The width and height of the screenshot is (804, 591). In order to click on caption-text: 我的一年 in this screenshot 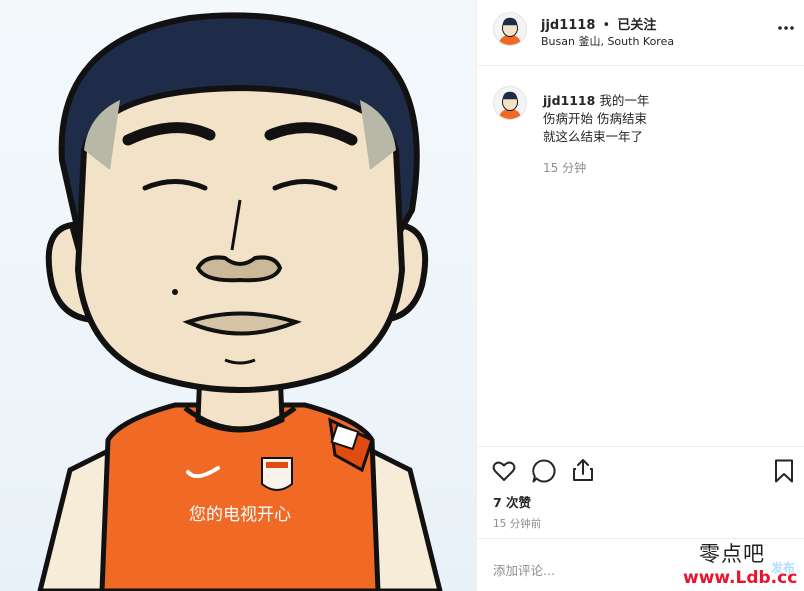, I will do `click(624, 100)`.